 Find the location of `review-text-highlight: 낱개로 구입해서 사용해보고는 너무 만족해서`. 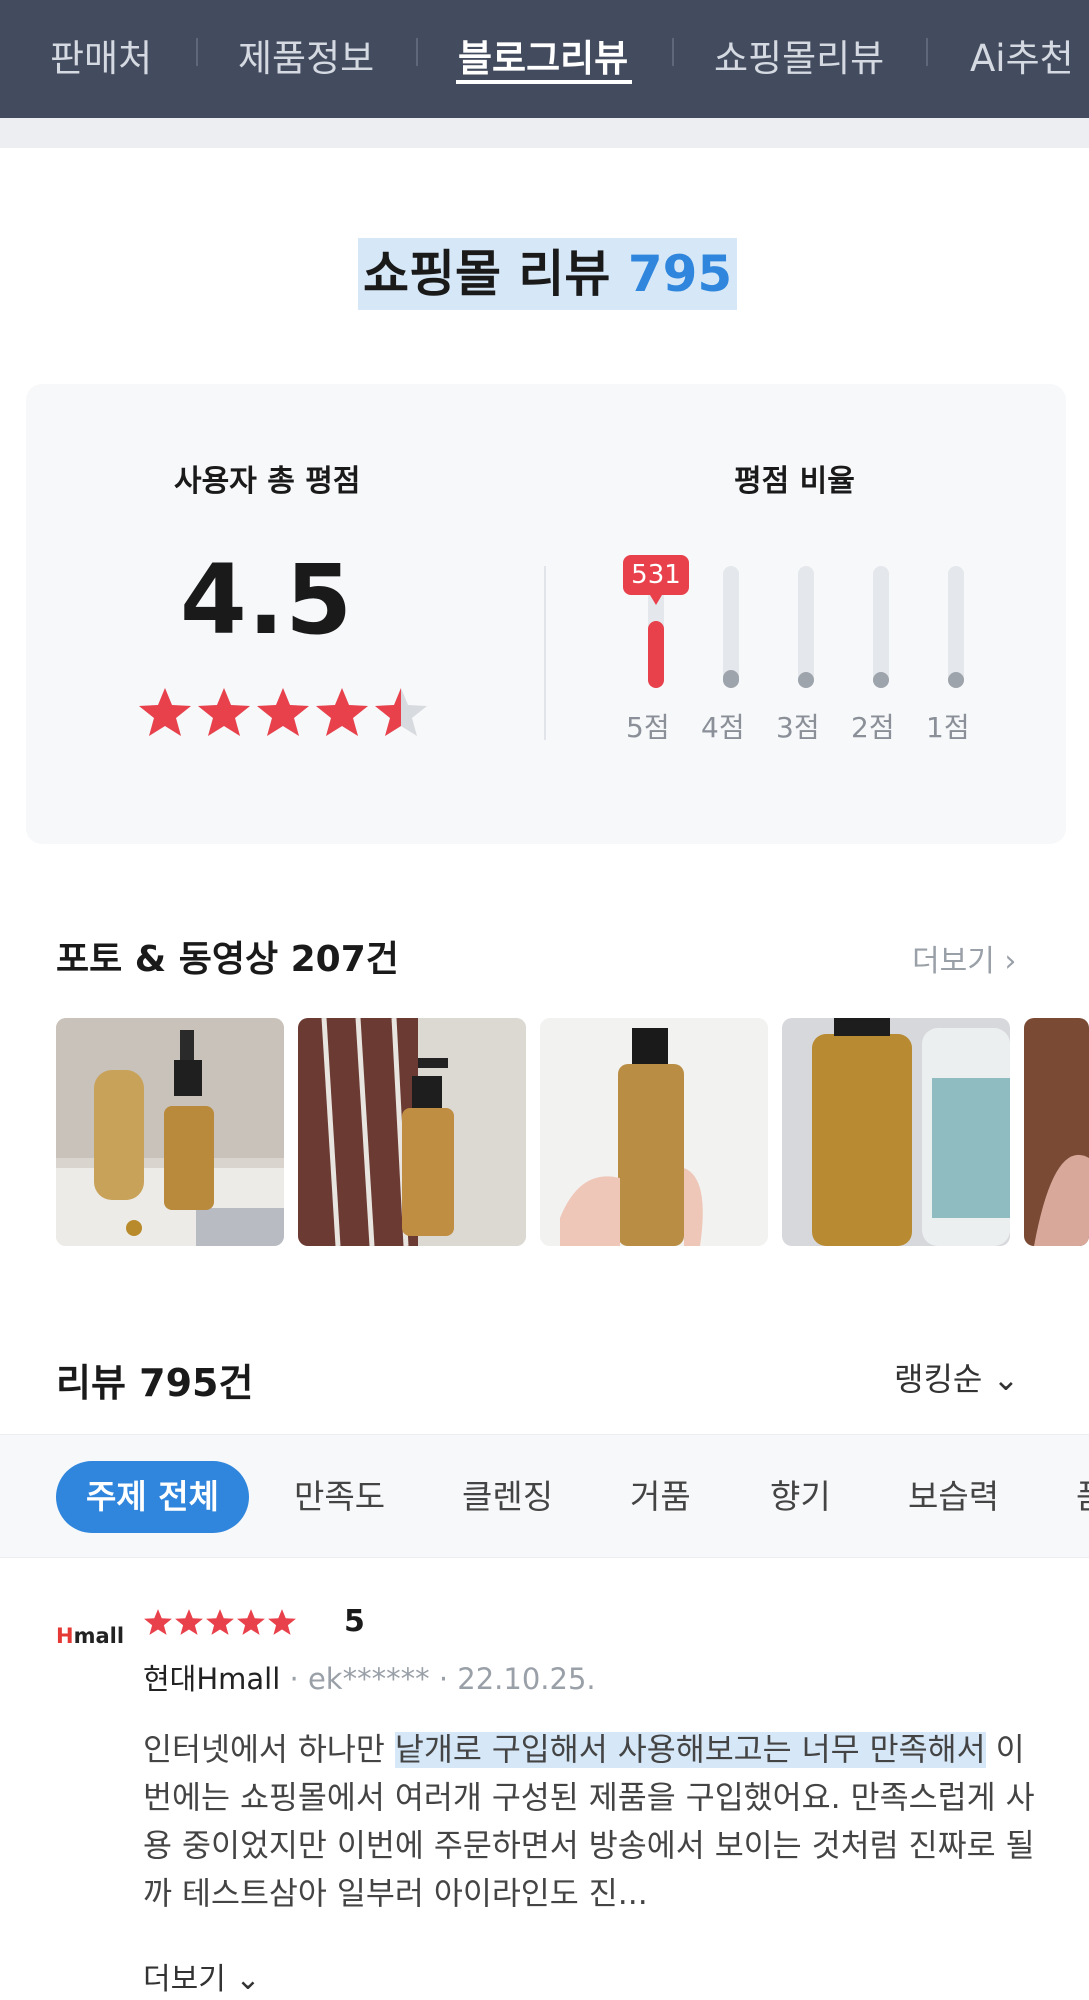

review-text-highlight: 낱개로 구입해서 사용해보고는 너무 만족해서 is located at coordinates (690, 1750).